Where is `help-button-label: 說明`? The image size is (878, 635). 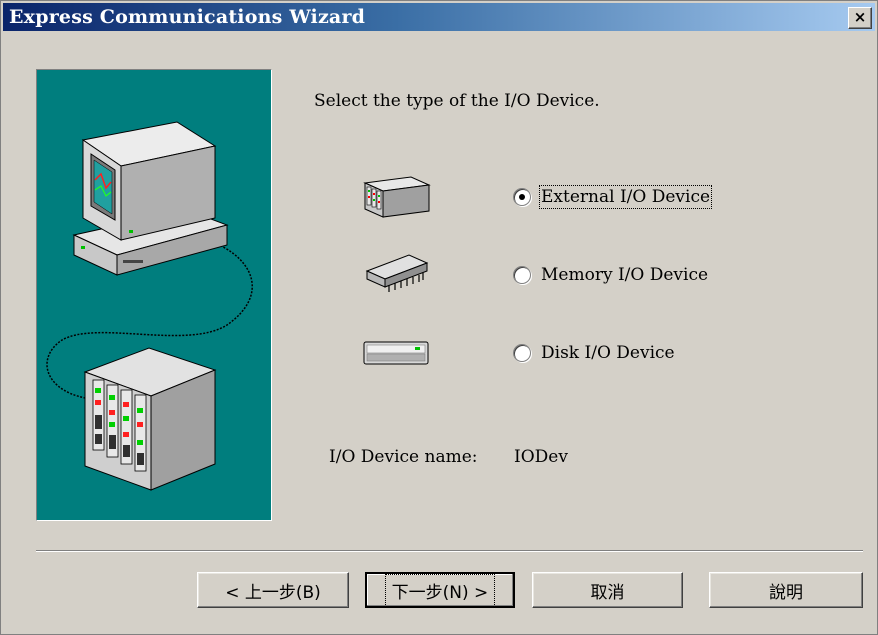 help-button-label: 說明 is located at coordinates (786, 592).